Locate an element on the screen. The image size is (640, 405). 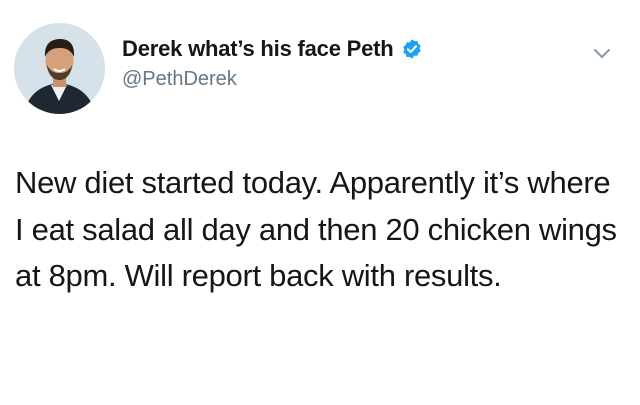
user-handle: @PethDerek is located at coordinates (272, 79).